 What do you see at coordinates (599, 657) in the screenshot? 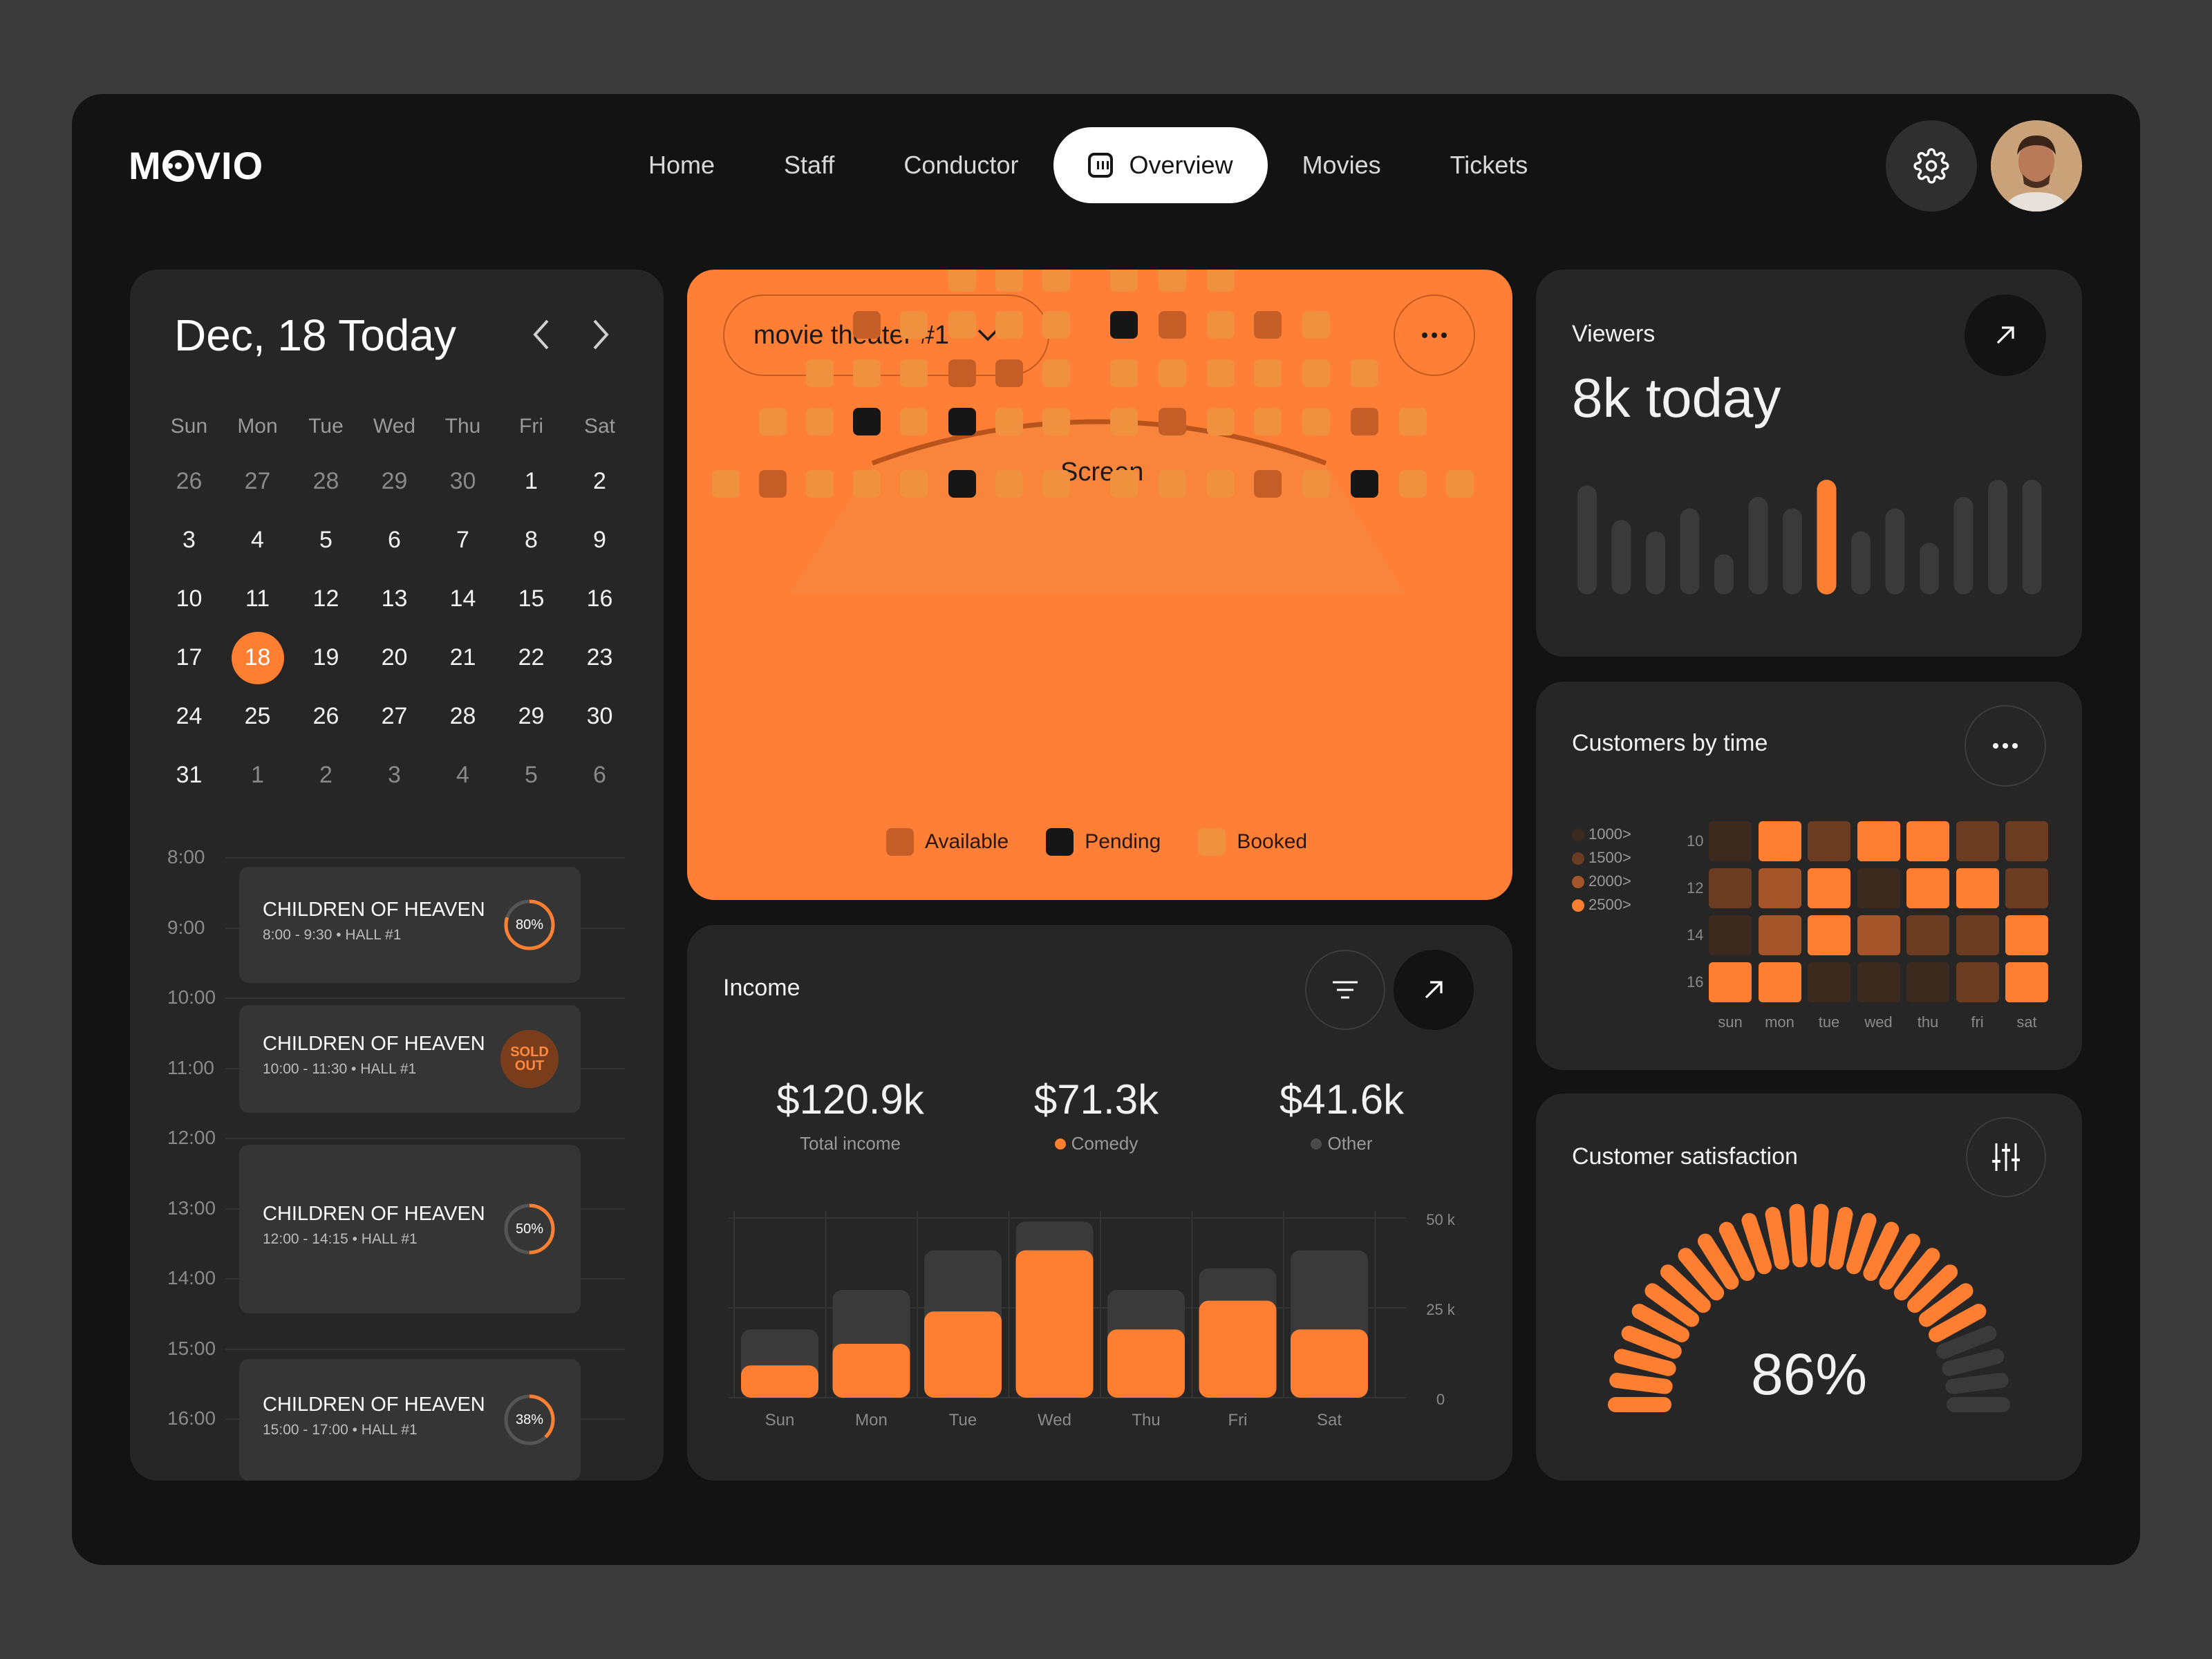
I see `calendar-day: 23` at bounding box center [599, 657].